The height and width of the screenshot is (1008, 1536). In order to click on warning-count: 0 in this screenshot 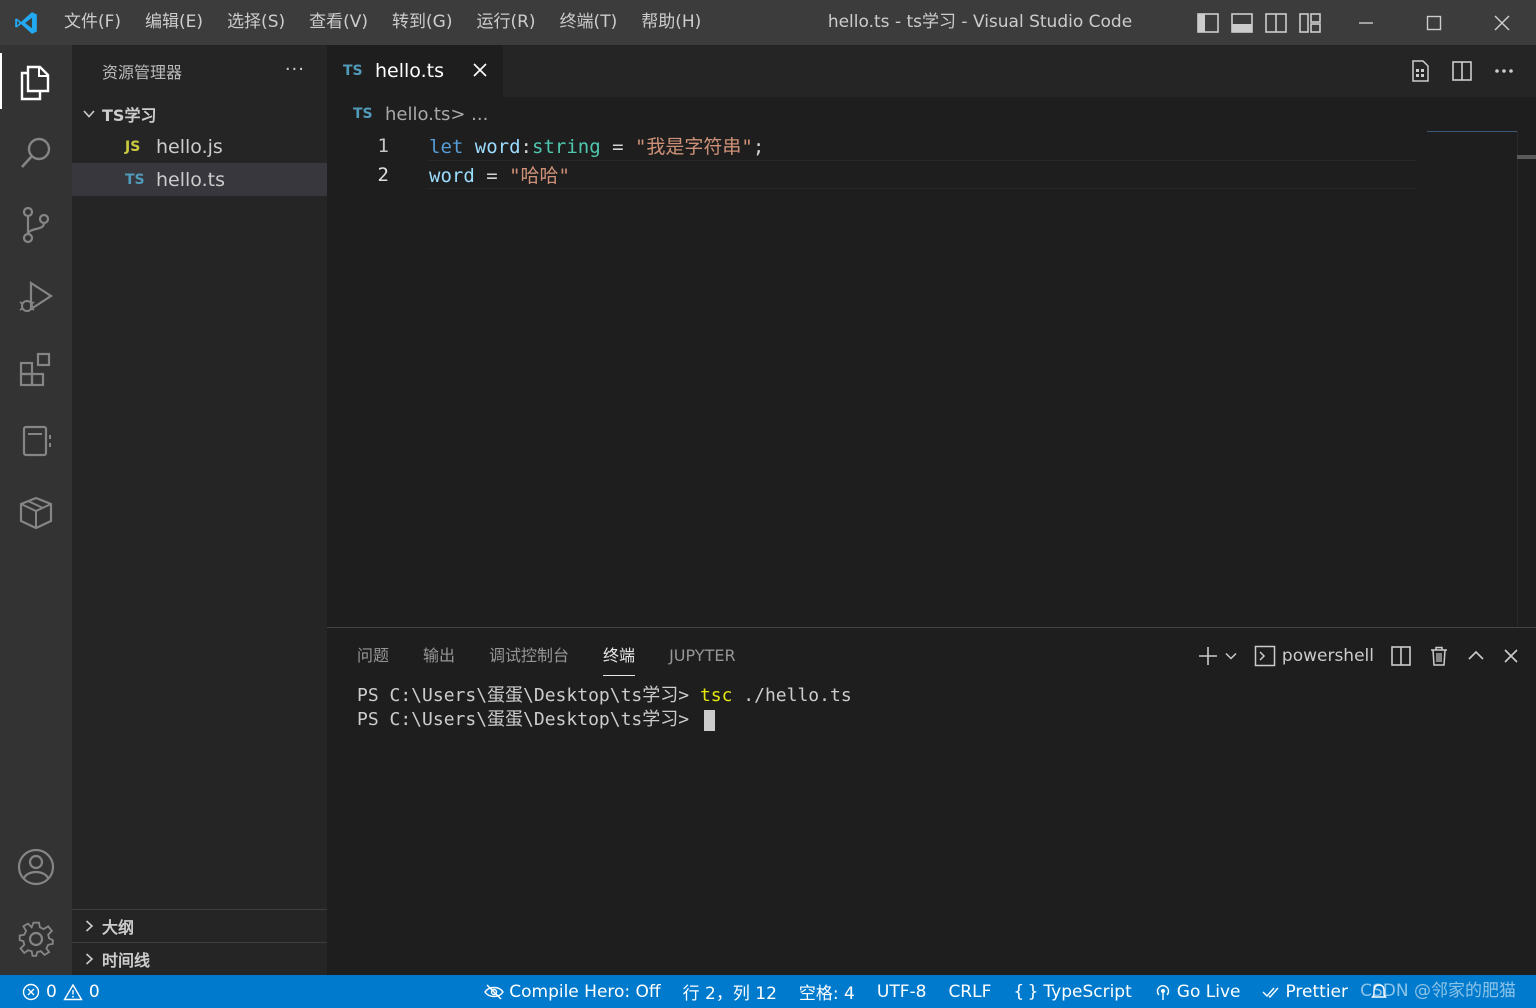, I will do `click(94, 991)`.